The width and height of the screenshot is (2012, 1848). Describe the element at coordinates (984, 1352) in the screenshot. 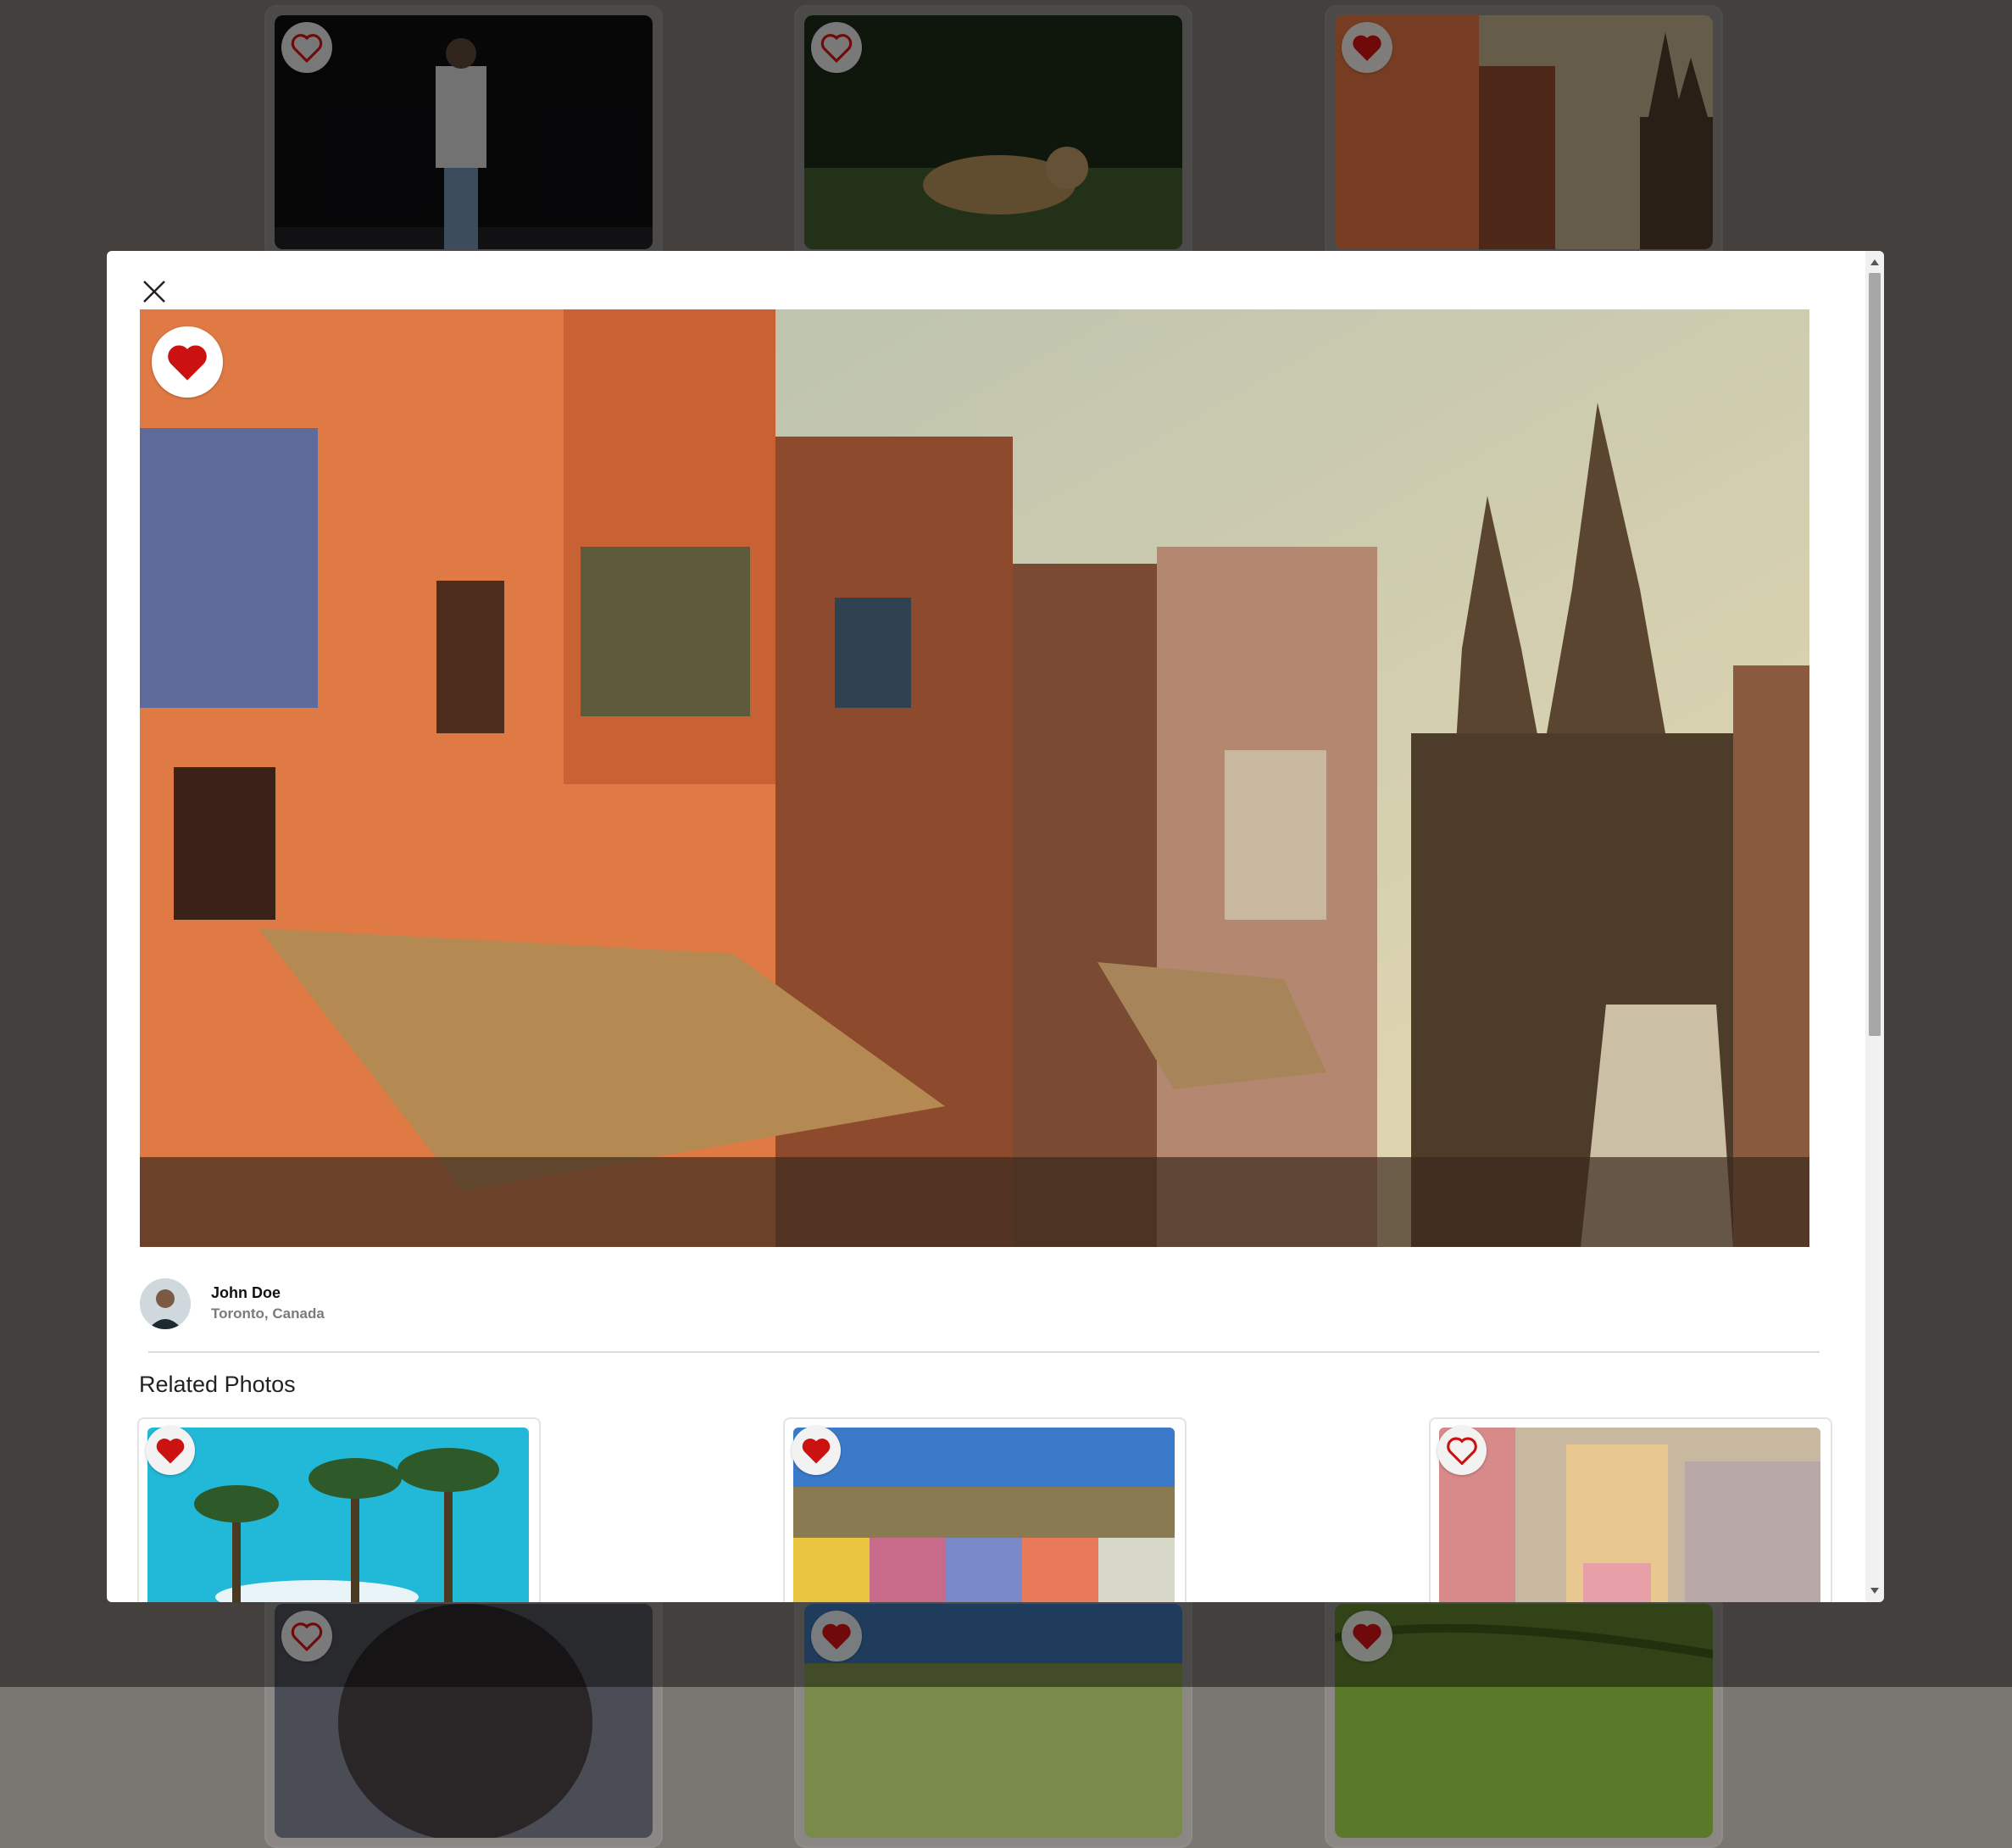

I see `divider` at that location.